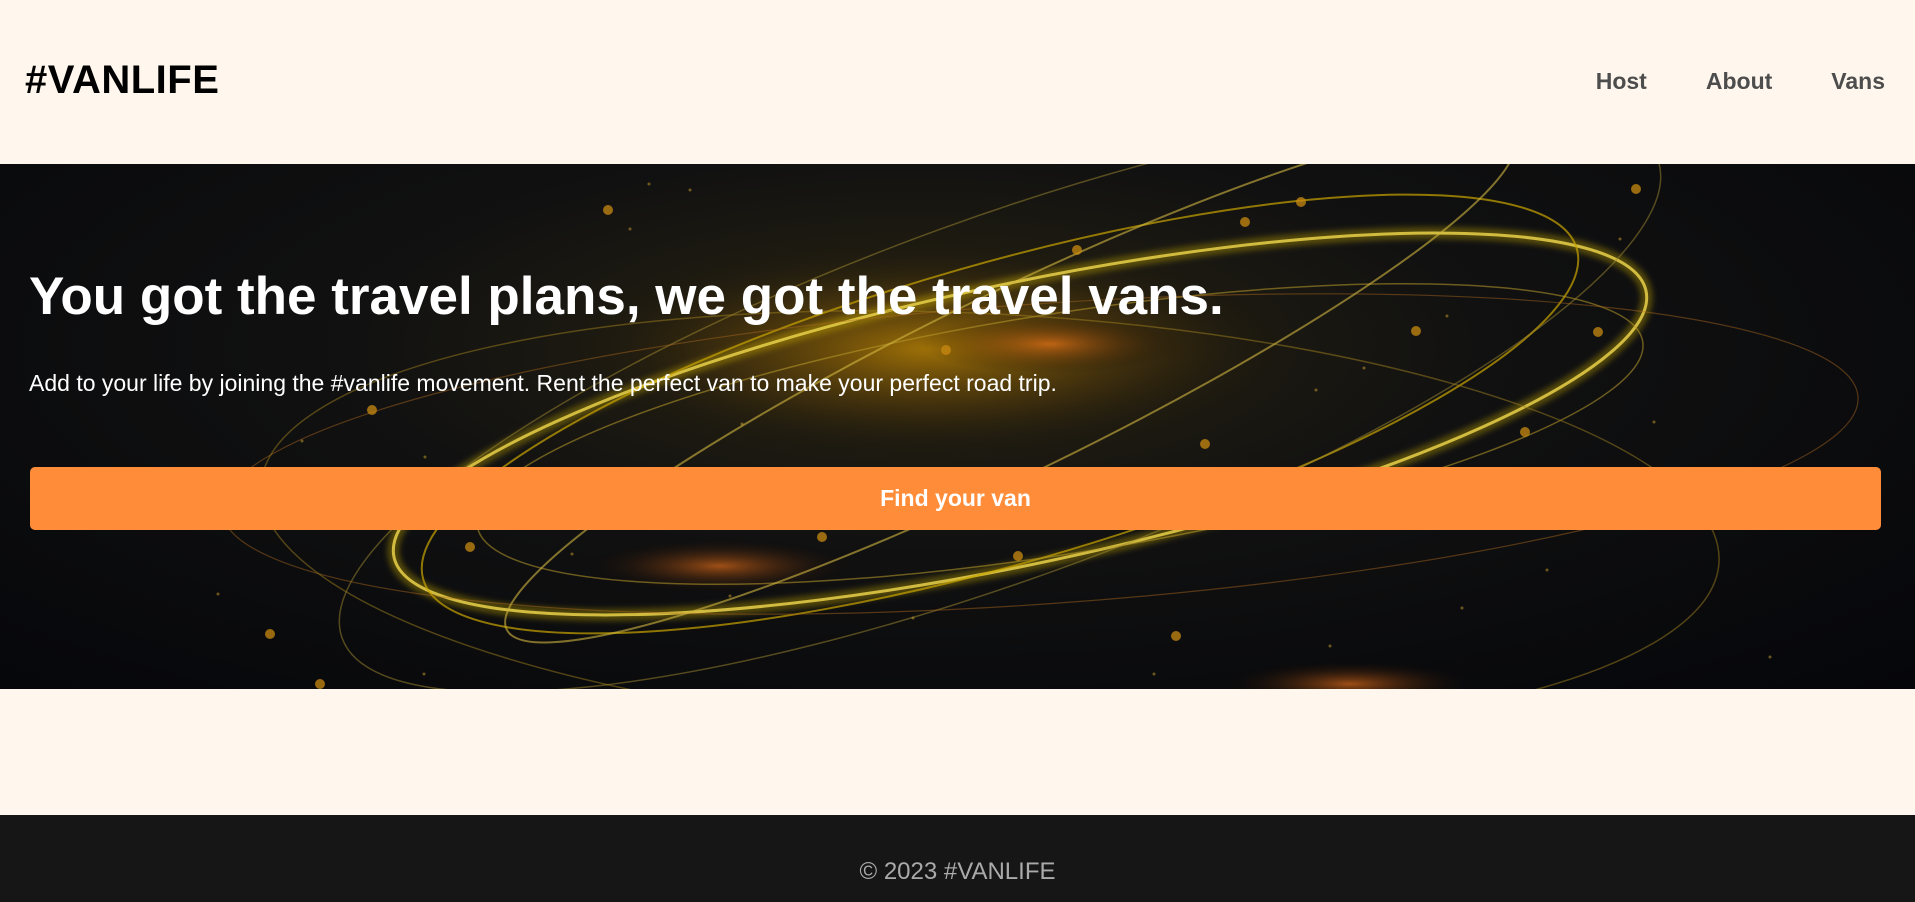 This screenshot has width=1915, height=902. I want to click on site-footer: © 2023 #VANLIFE, so click(957, 858).